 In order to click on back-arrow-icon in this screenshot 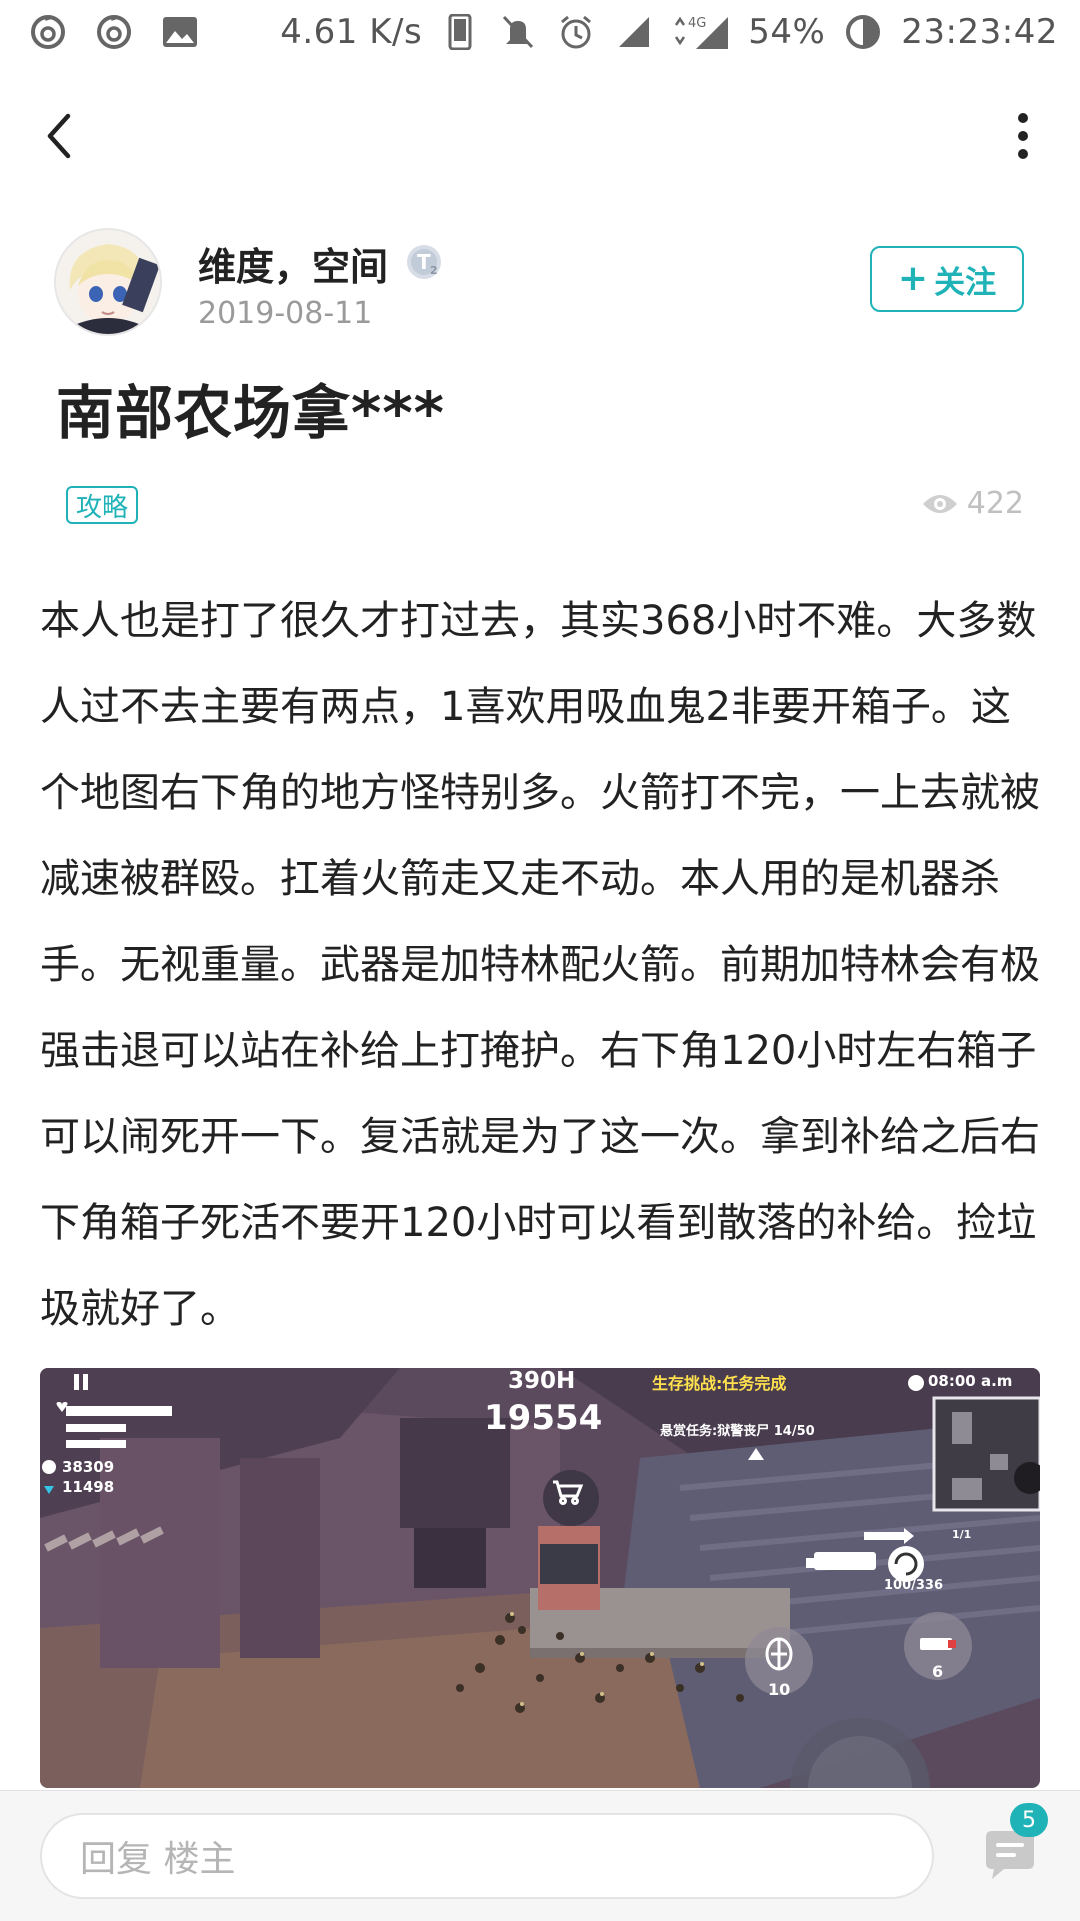, I will do `click(59, 136)`.